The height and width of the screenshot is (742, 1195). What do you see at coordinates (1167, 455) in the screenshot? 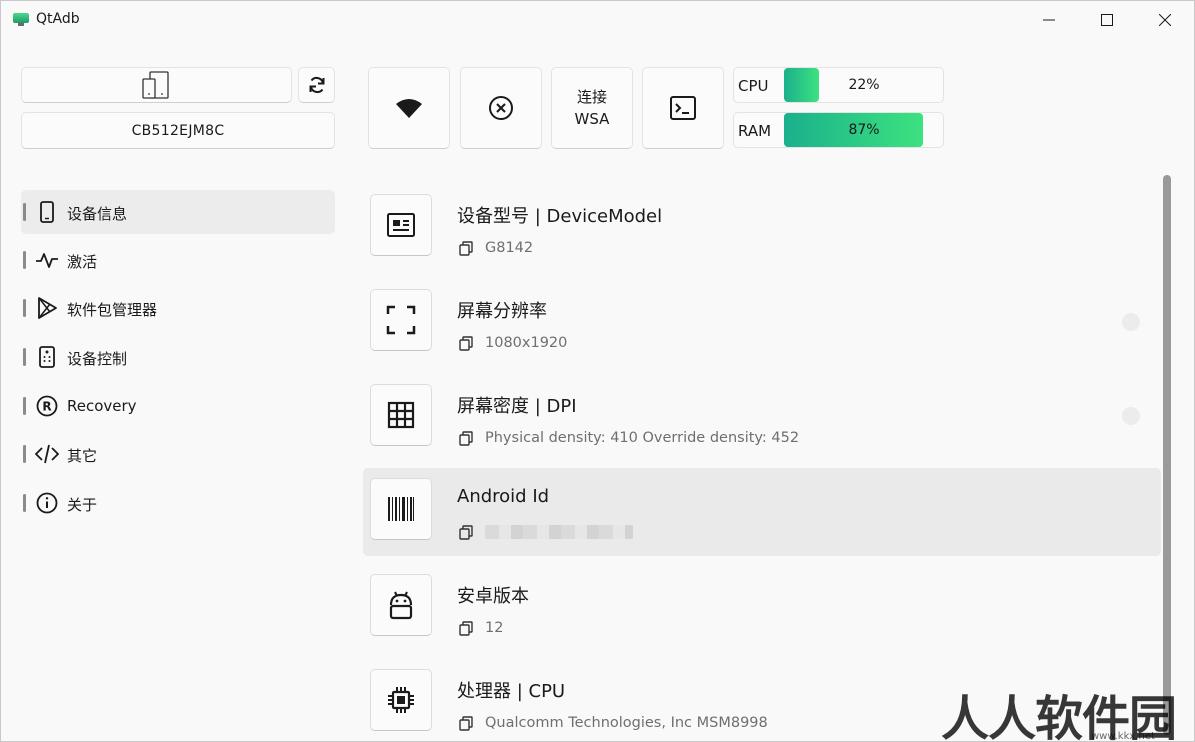
I see `scrollbar` at bounding box center [1167, 455].